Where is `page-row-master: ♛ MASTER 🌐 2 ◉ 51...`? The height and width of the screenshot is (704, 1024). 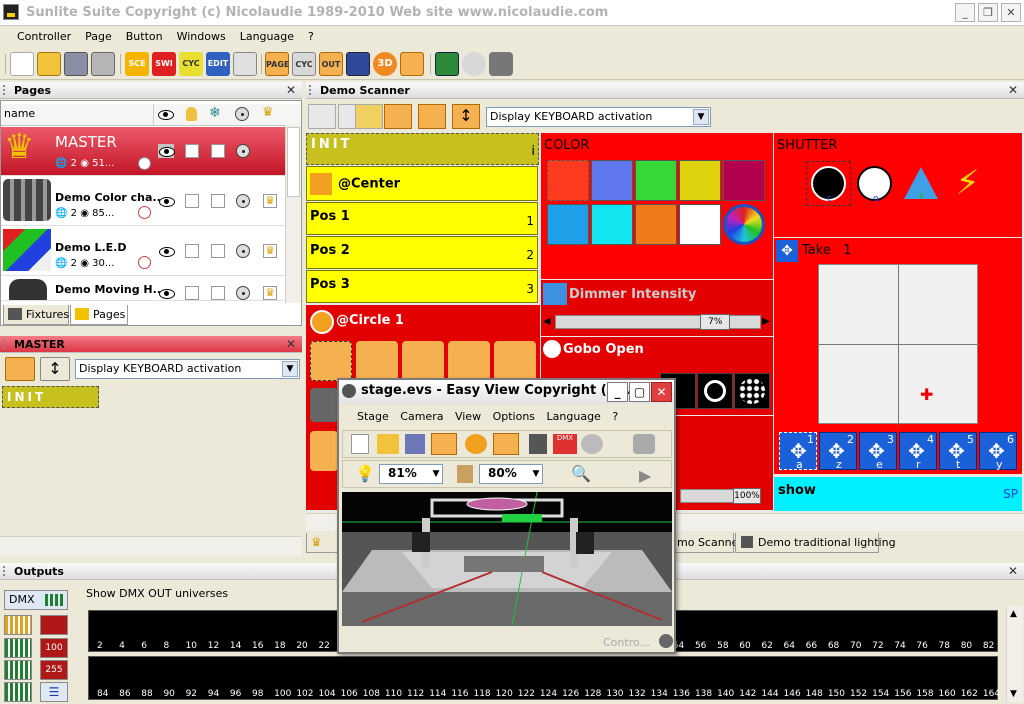
page-row-master: ♛ MASTER 🌐 2 ◉ 51... is located at coordinates (143, 151).